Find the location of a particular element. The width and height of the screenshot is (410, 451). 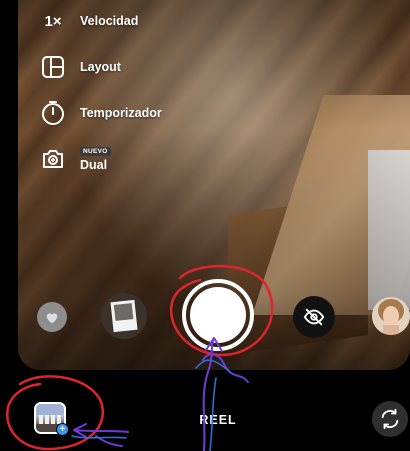

layout-option: Layout is located at coordinates (79, 67).